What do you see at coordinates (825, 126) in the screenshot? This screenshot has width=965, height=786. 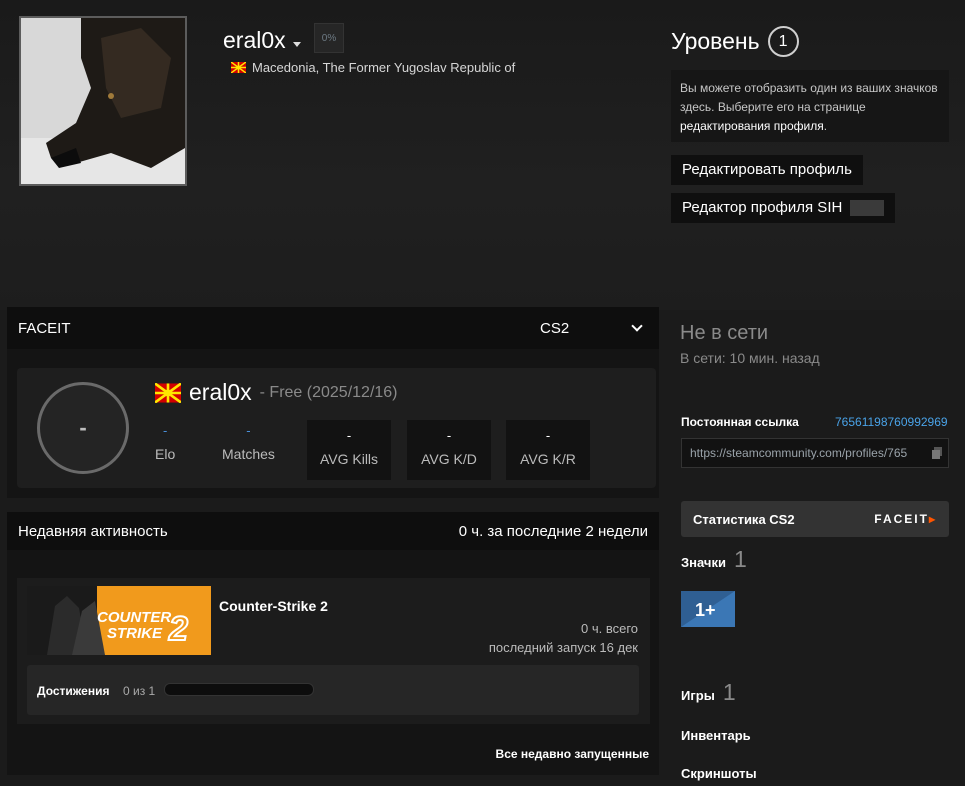 I see `badge-hint-end: .` at bounding box center [825, 126].